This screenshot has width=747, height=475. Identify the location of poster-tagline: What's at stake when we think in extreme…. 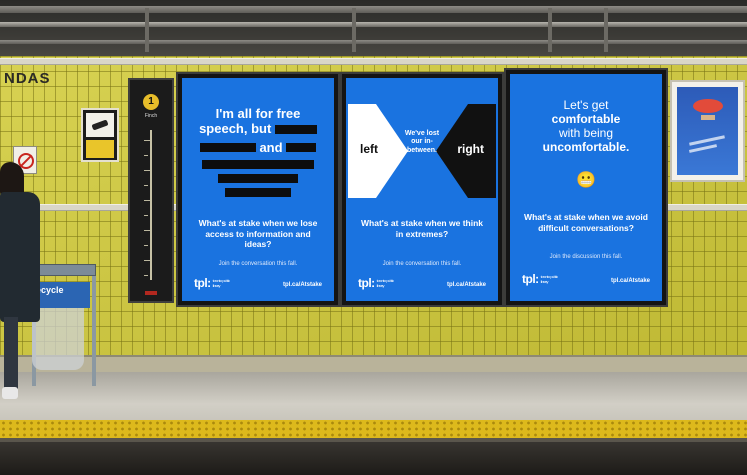
(422, 228).